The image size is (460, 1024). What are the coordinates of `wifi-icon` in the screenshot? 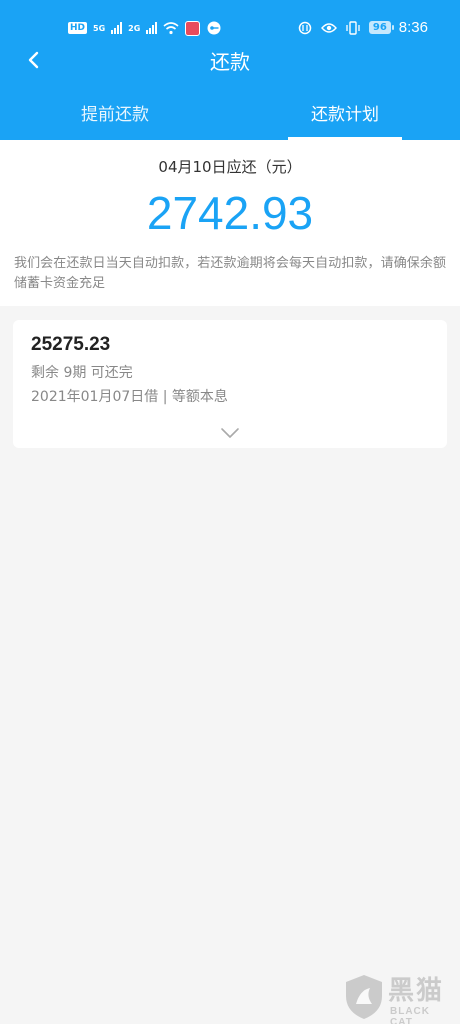 It's located at (171, 28).